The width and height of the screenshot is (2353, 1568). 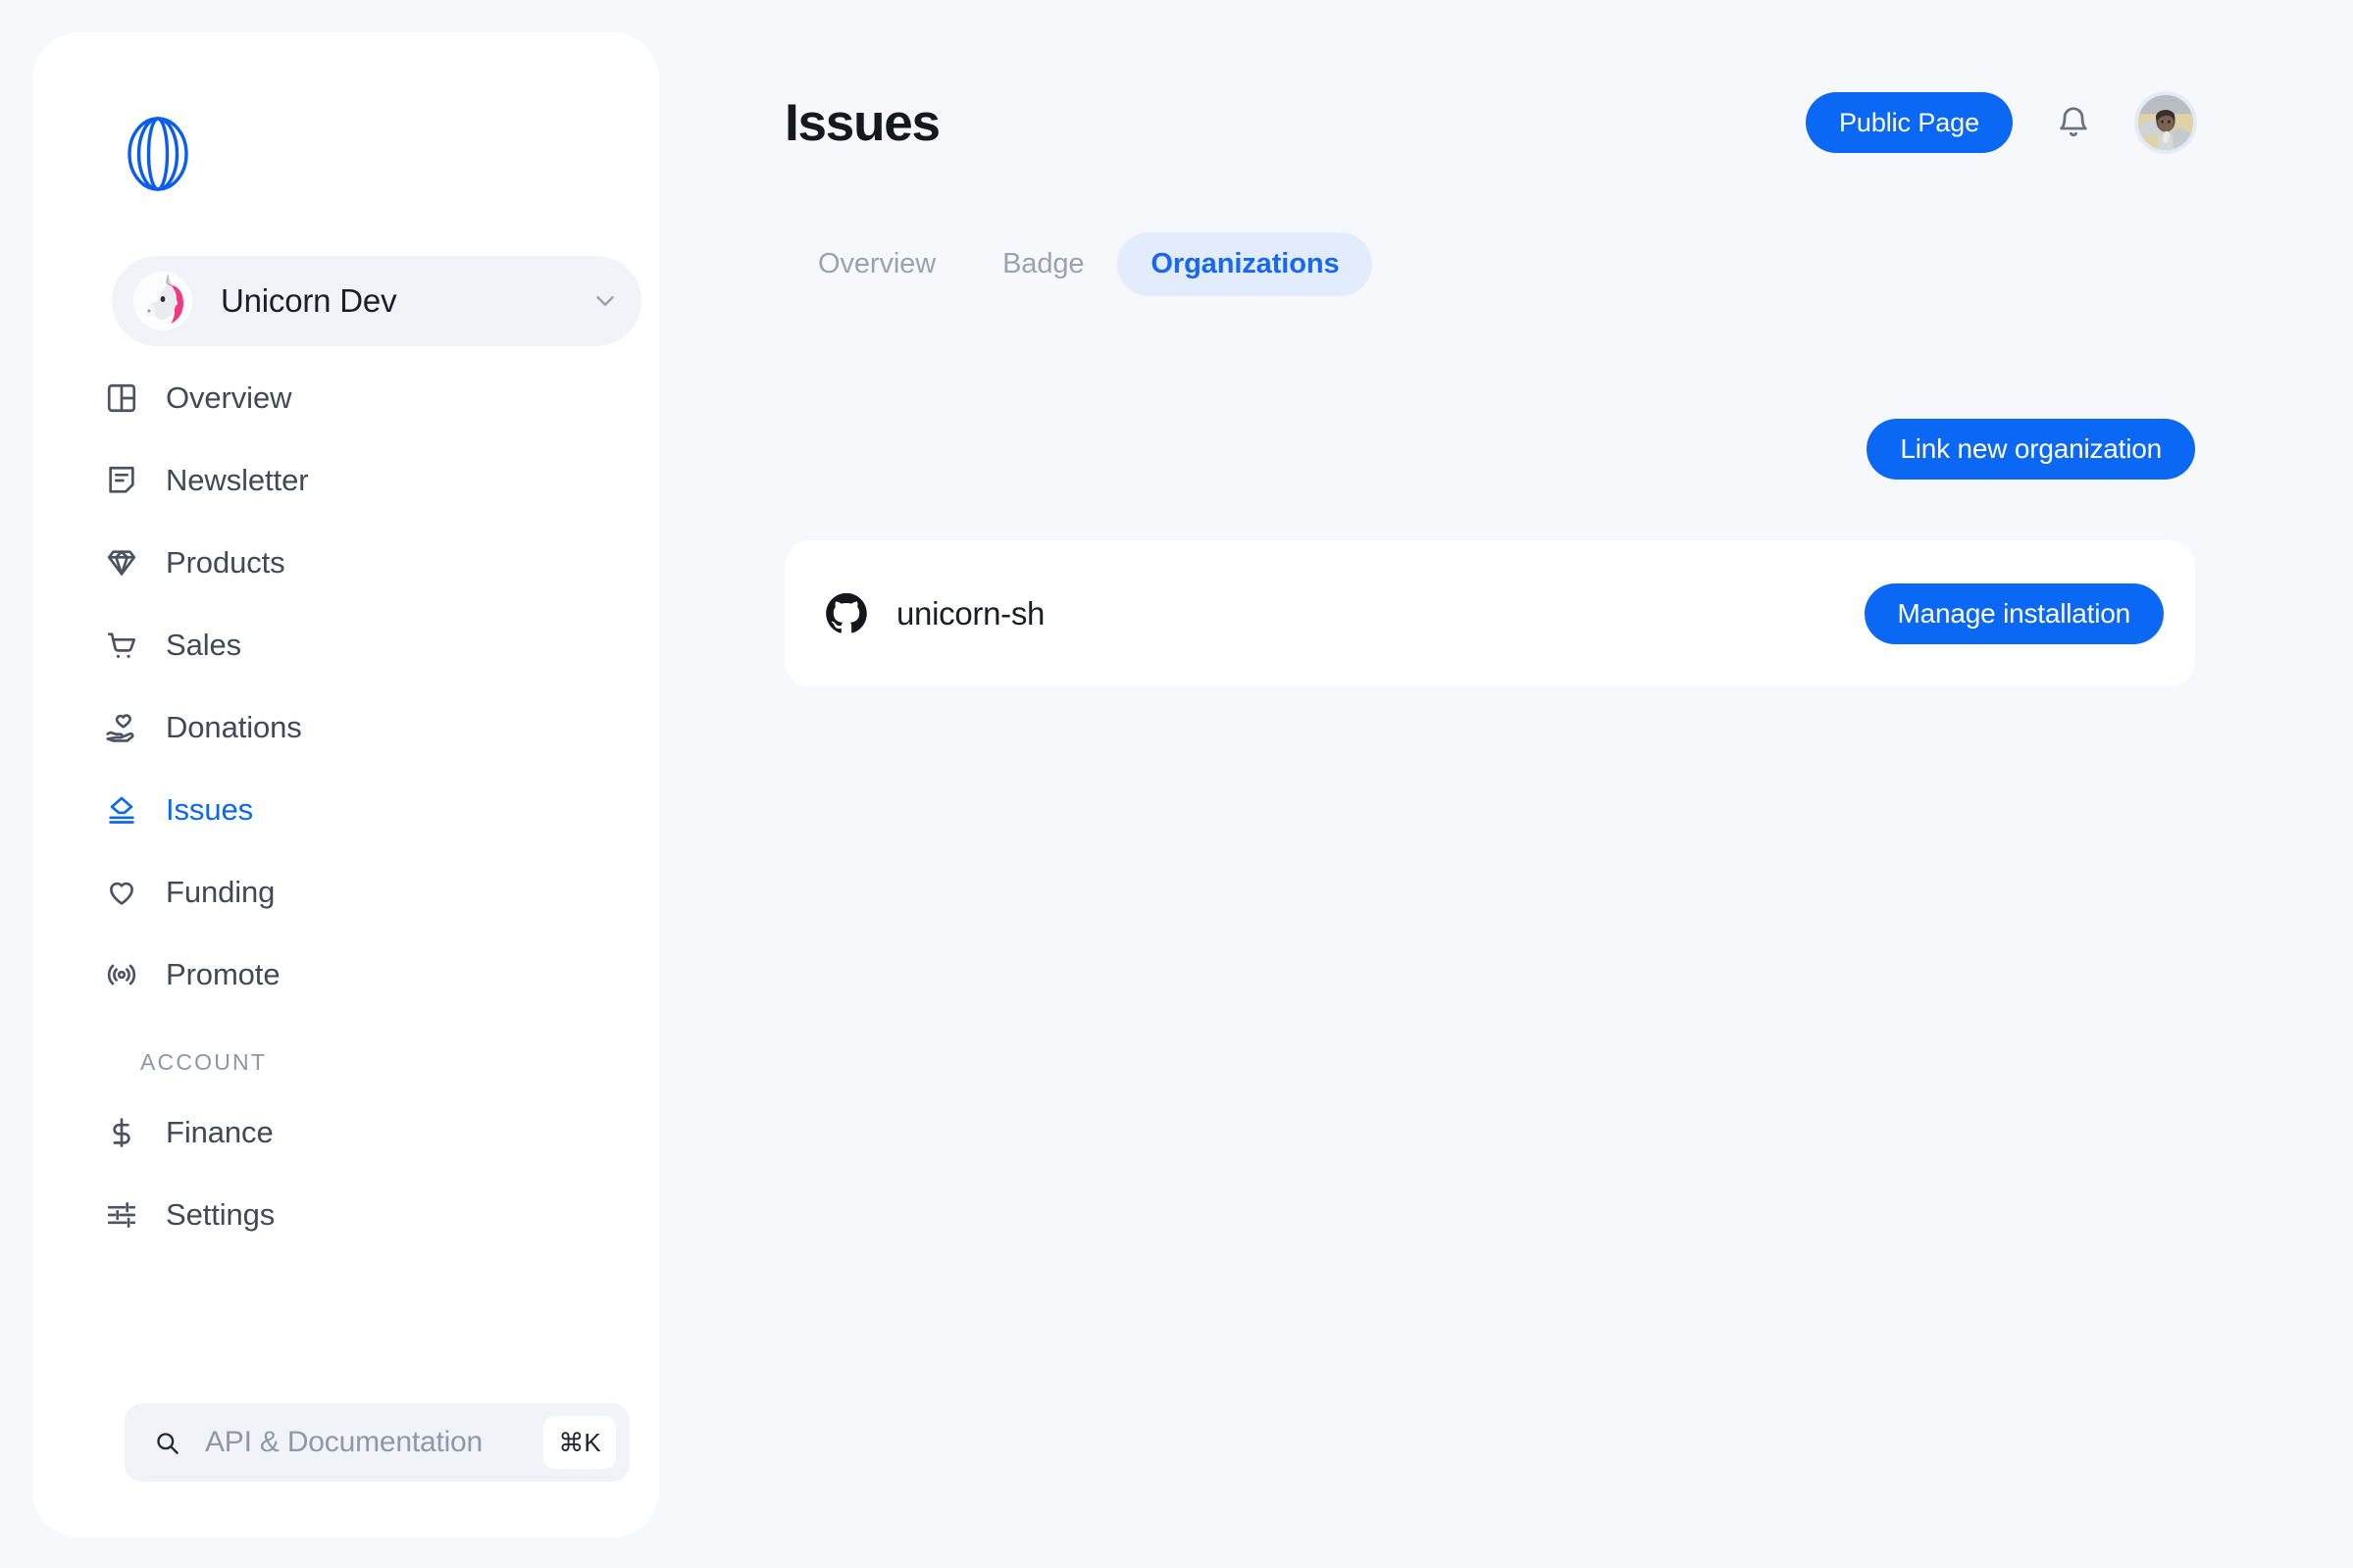 What do you see at coordinates (221, 892) in the screenshot?
I see `sidebar-item-label: Funding` at bounding box center [221, 892].